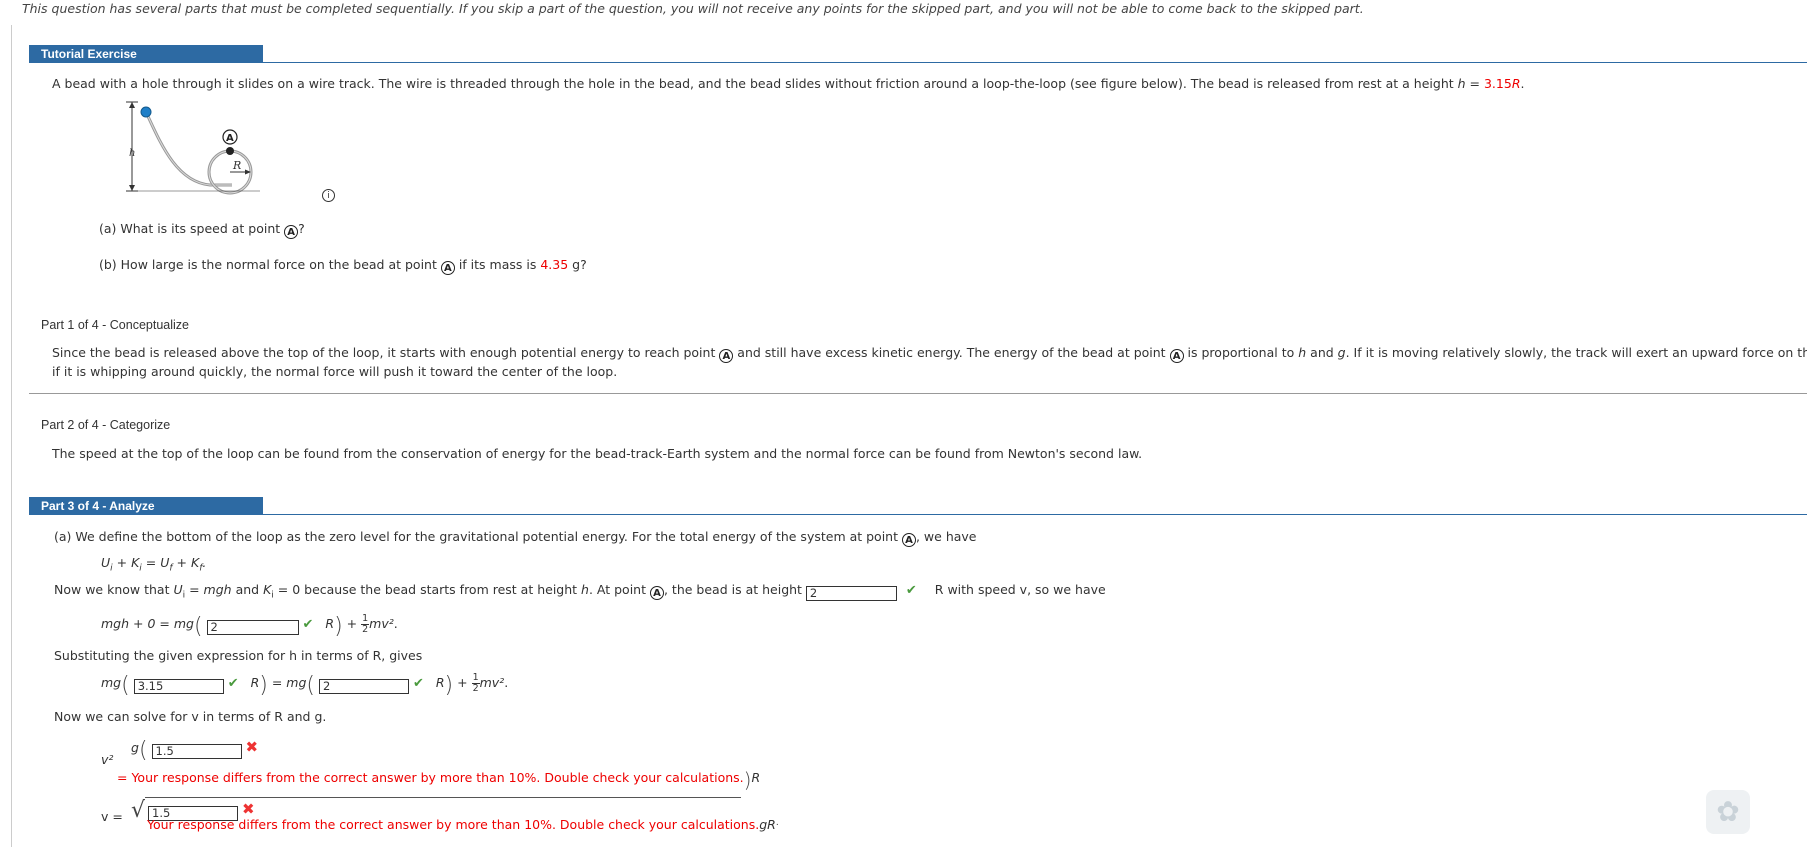 This screenshot has width=1807, height=847. Describe the element at coordinates (252, 747) in the screenshot. I see `v2-wrong-icon: ✖` at that location.